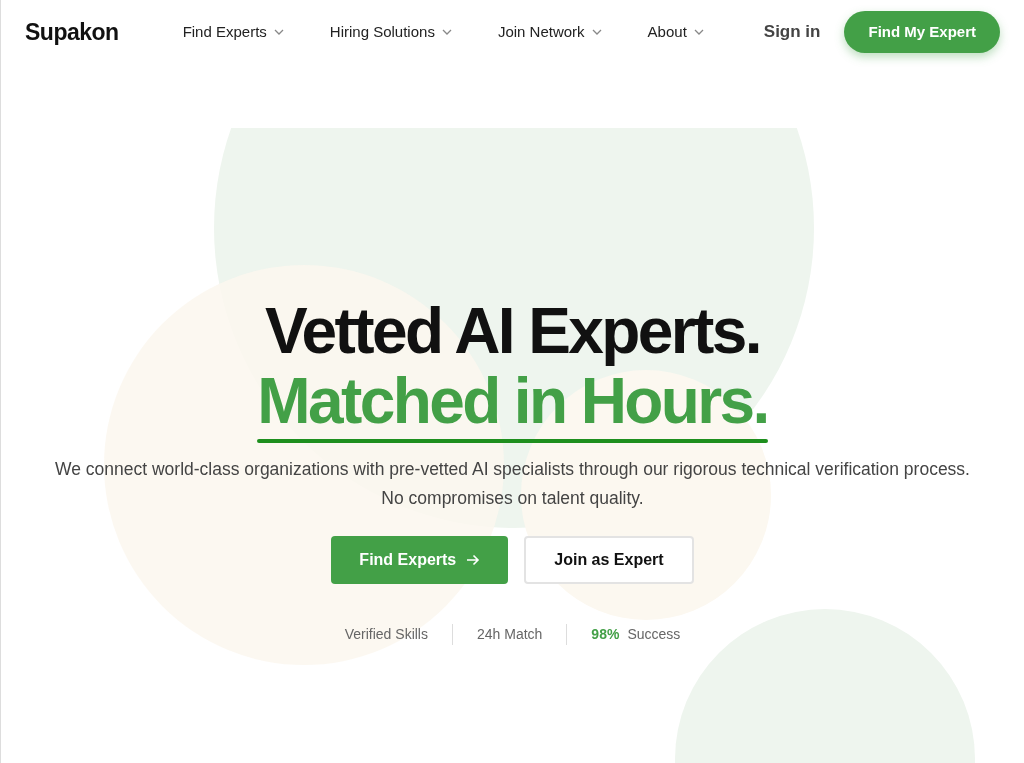  I want to click on stat-value: 98%, so click(605, 634).